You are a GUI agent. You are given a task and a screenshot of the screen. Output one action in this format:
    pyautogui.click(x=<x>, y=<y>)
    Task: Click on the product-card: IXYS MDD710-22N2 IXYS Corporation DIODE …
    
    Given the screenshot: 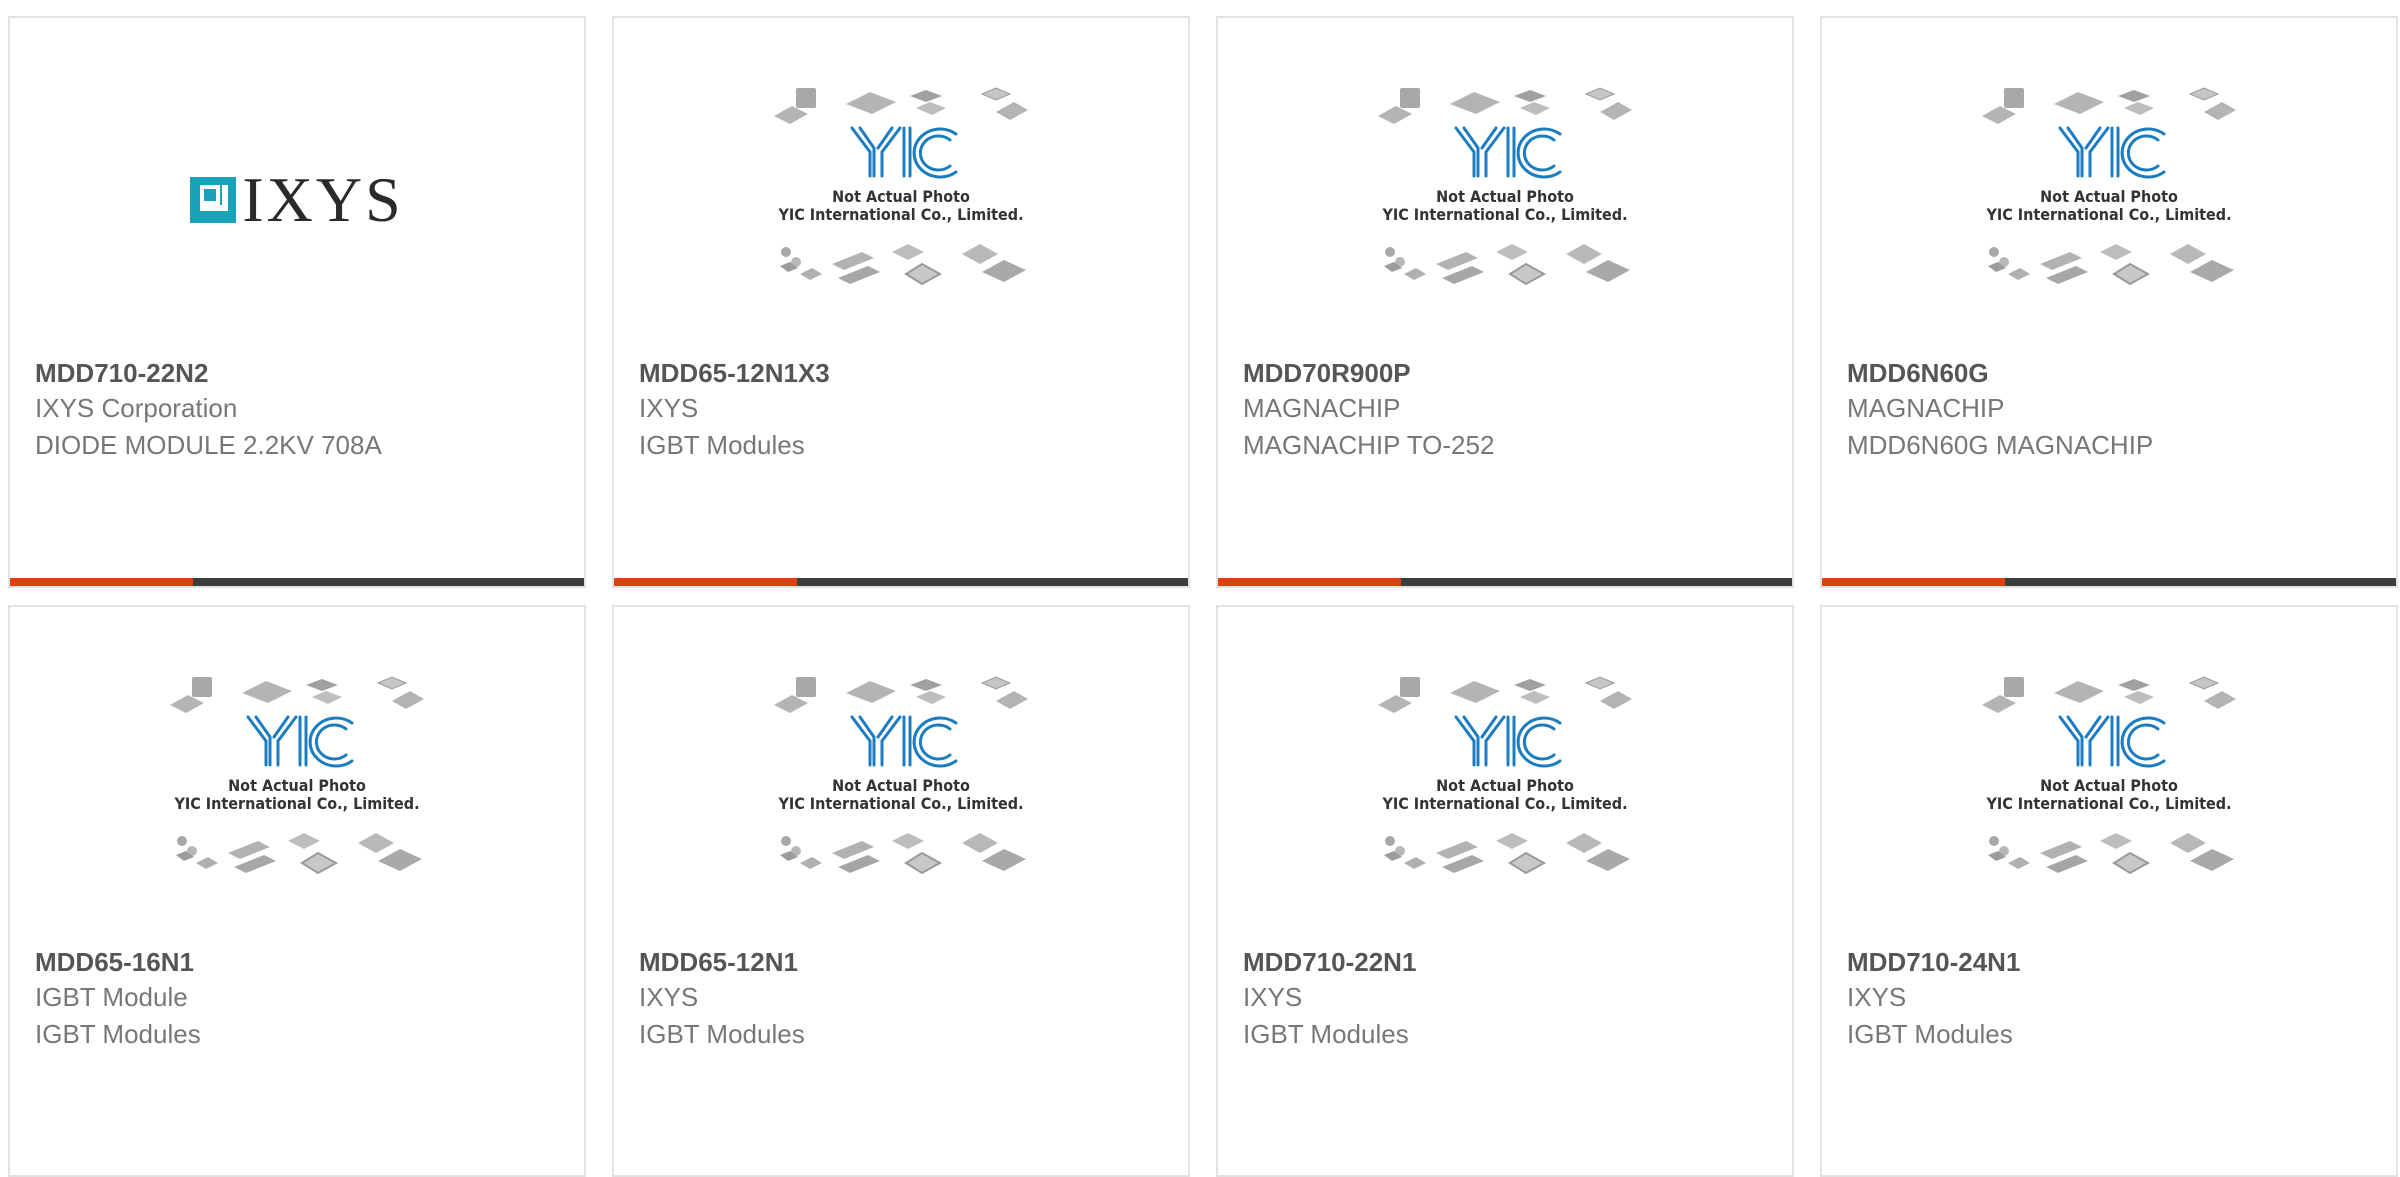 What is the action you would take?
    pyautogui.click(x=297, y=302)
    